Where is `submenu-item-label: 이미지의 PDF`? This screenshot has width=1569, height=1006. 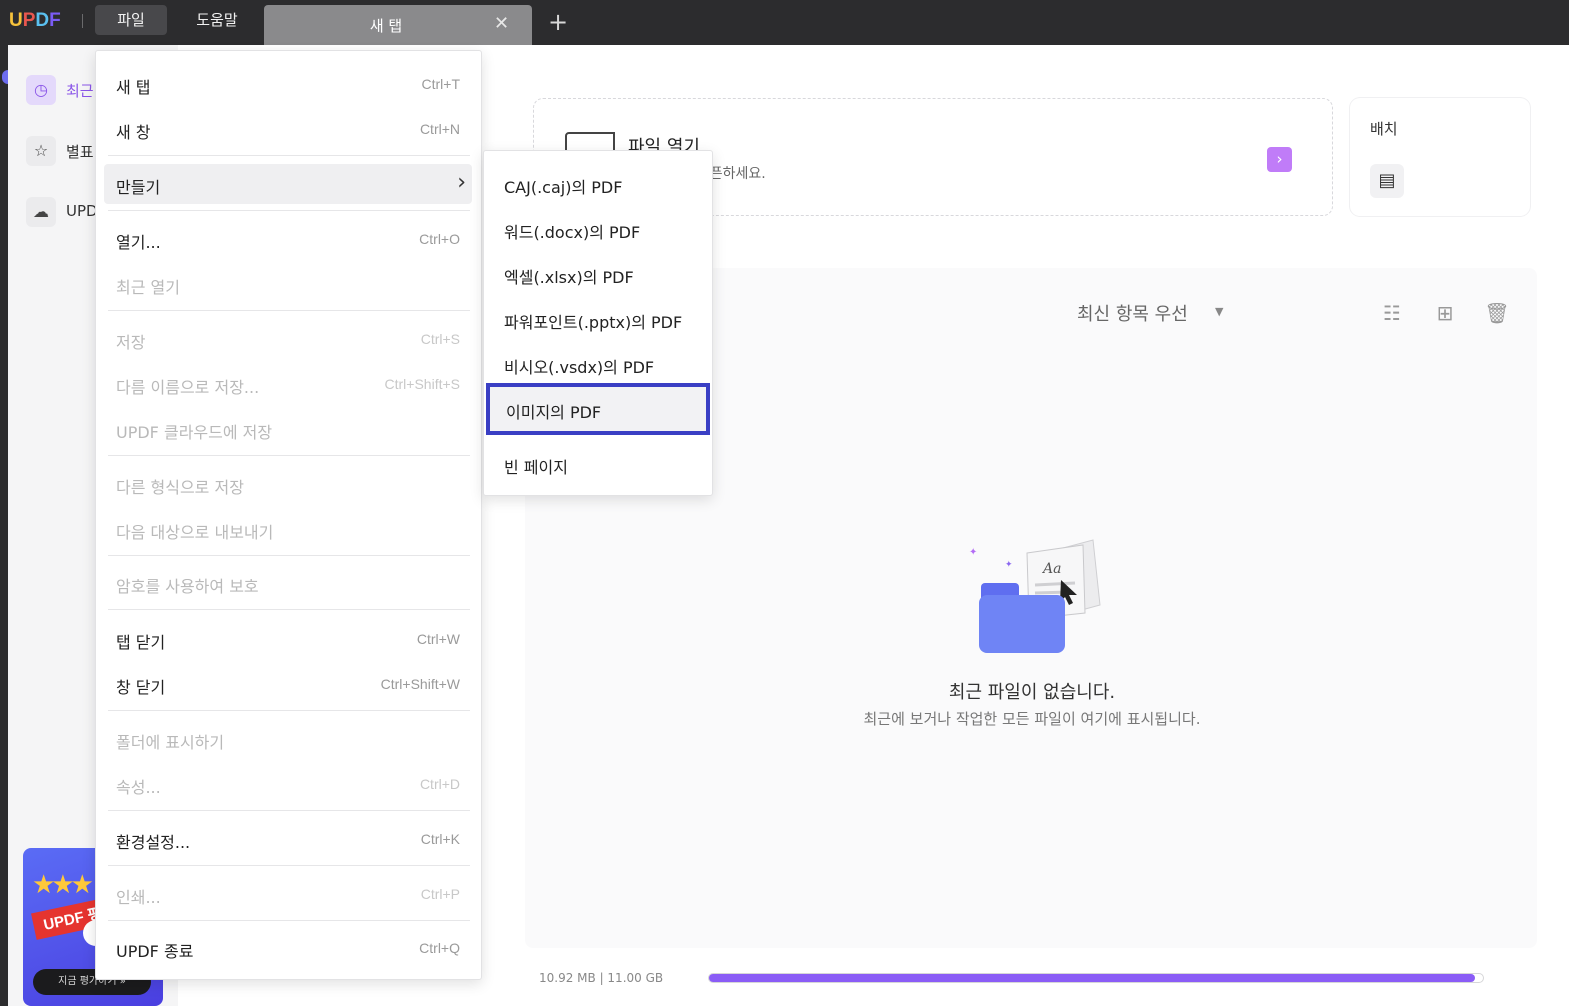 submenu-item-label: 이미지의 PDF is located at coordinates (554, 412).